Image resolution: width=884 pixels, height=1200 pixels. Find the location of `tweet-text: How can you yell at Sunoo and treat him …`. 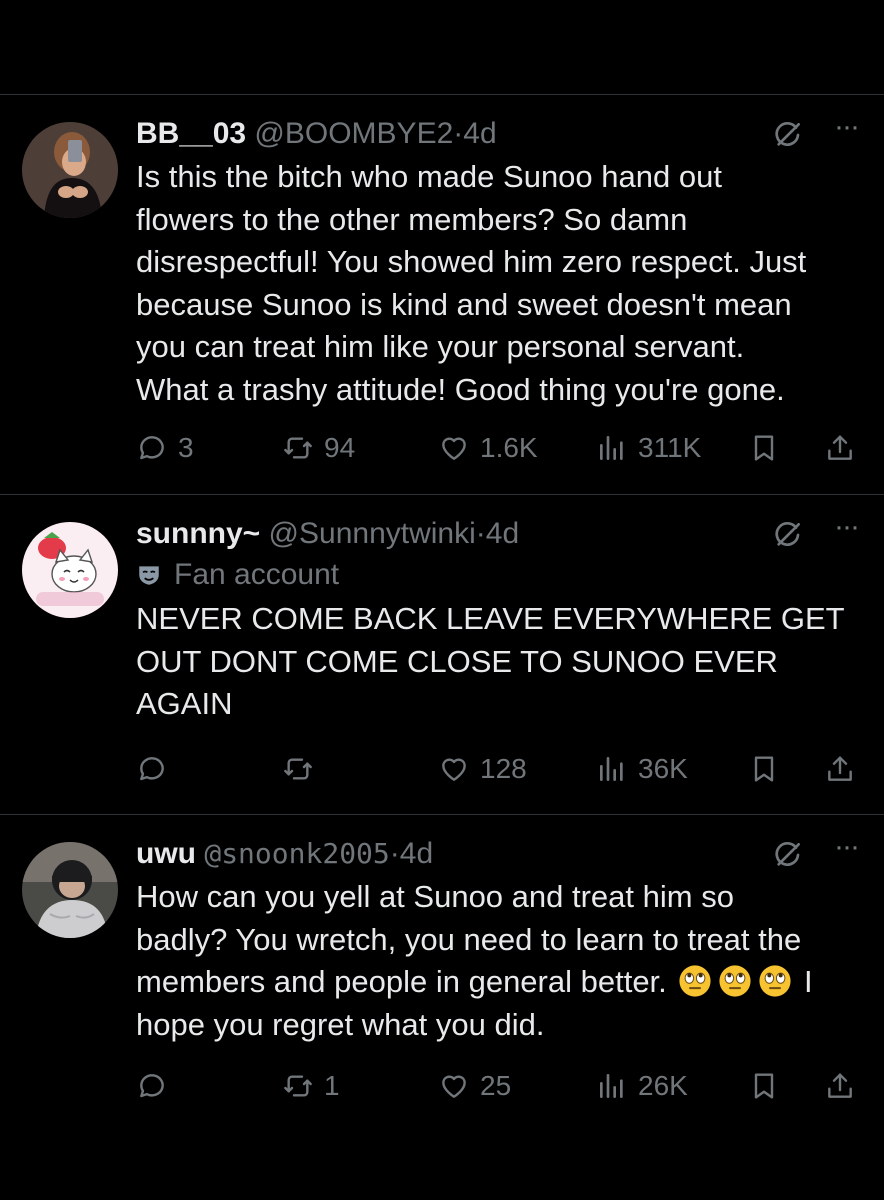

tweet-text: How can you yell at Sunoo and treat him … is located at coordinates (501, 961).